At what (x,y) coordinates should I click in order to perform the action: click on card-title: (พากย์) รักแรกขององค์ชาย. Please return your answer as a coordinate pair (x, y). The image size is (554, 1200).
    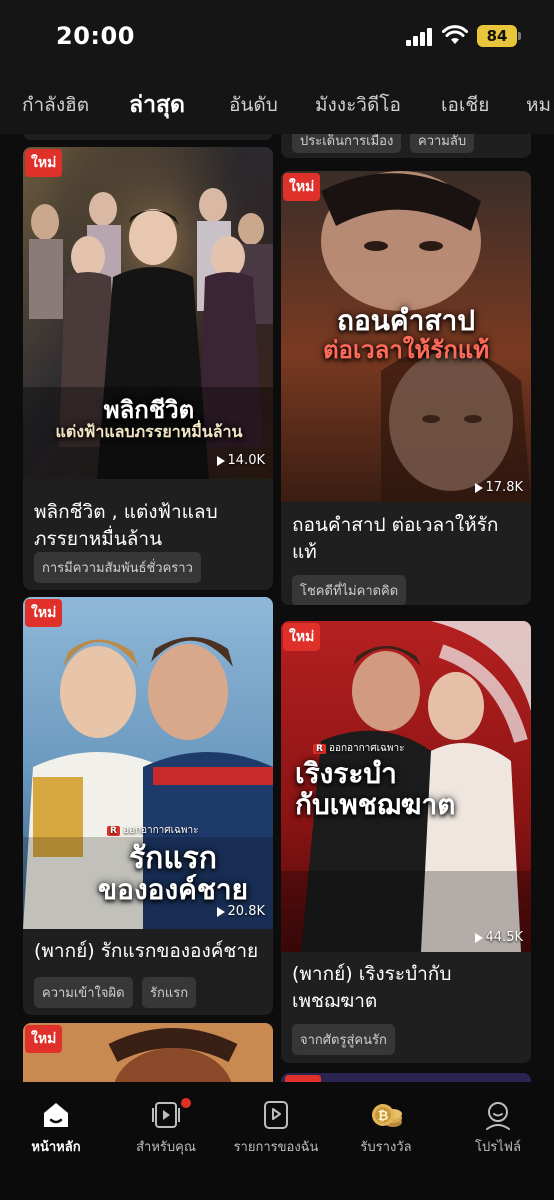
    Looking at the image, I should click on (149, 951).